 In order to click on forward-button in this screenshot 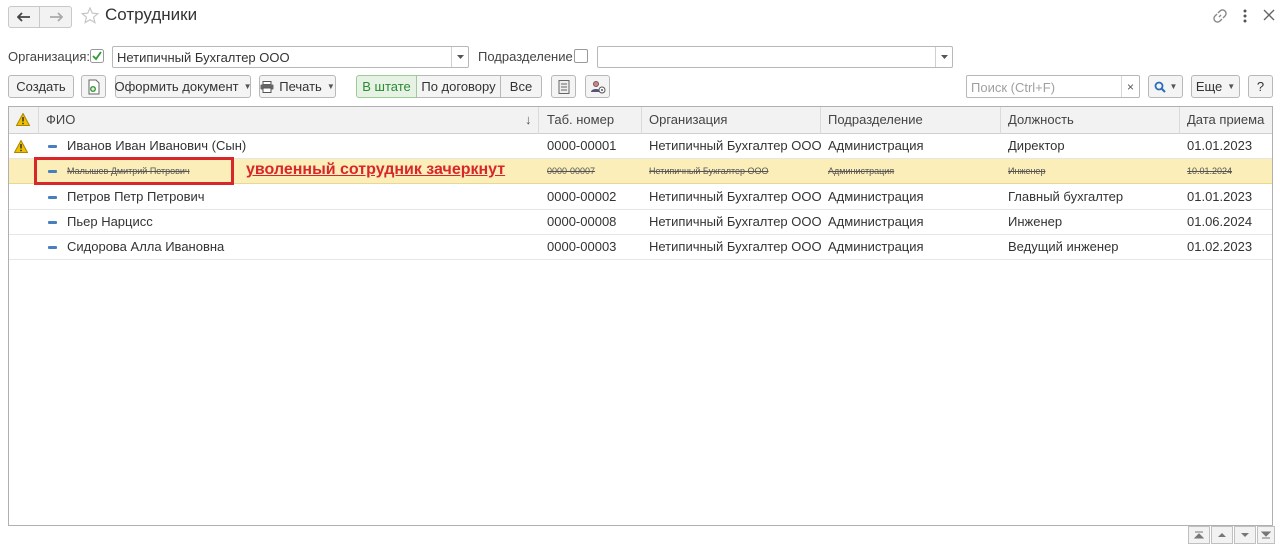, I will do `click(56, 17)`.